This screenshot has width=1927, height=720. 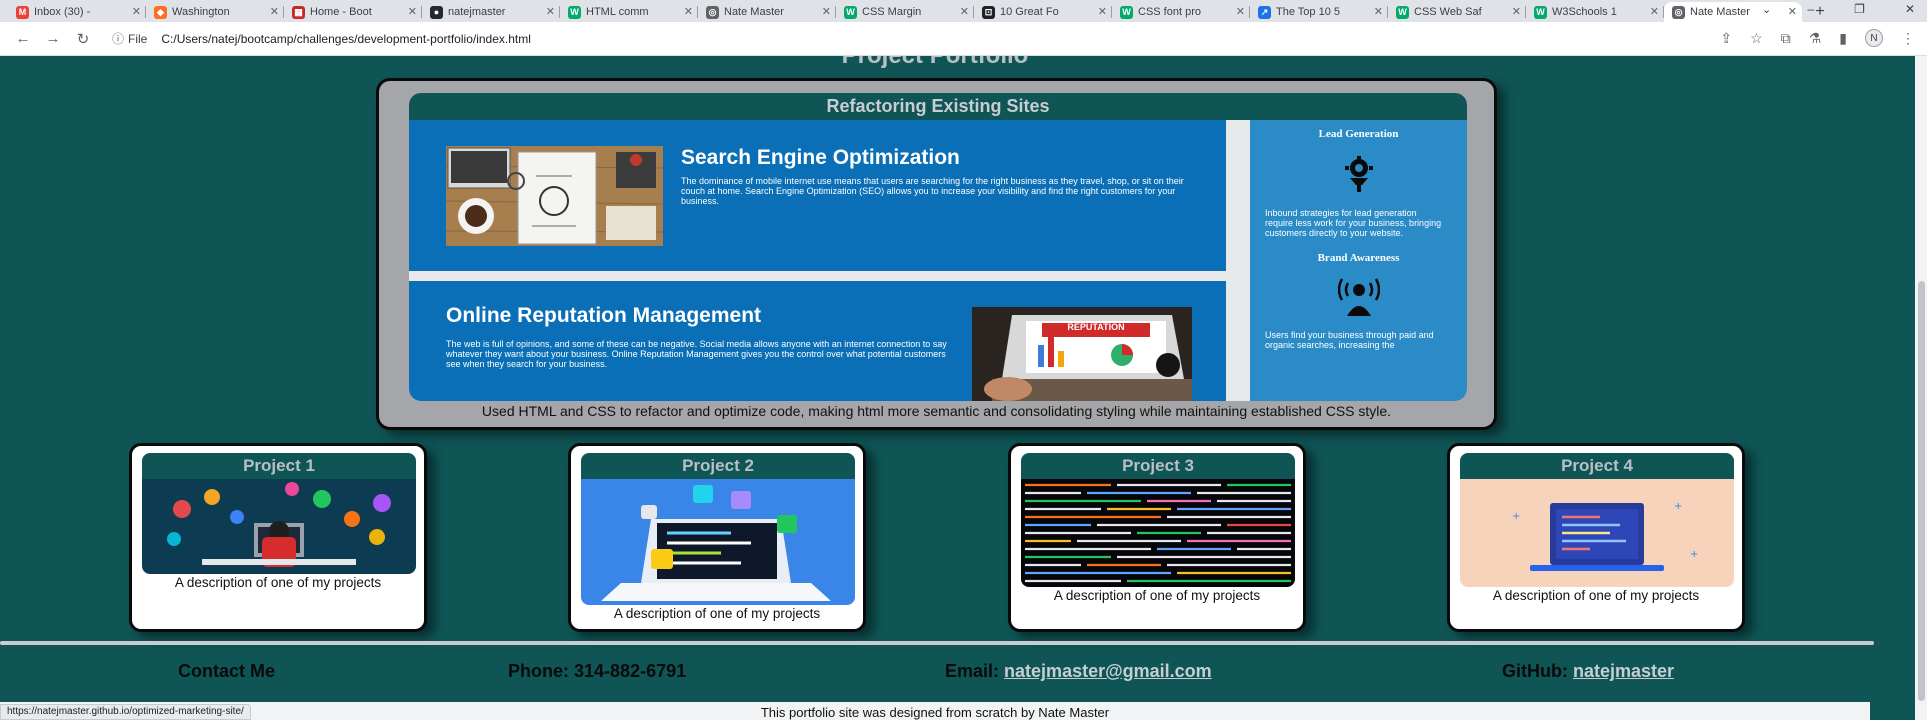 I want to click on tab-favicon-icon: ↗, so click(x=1264, y=12).